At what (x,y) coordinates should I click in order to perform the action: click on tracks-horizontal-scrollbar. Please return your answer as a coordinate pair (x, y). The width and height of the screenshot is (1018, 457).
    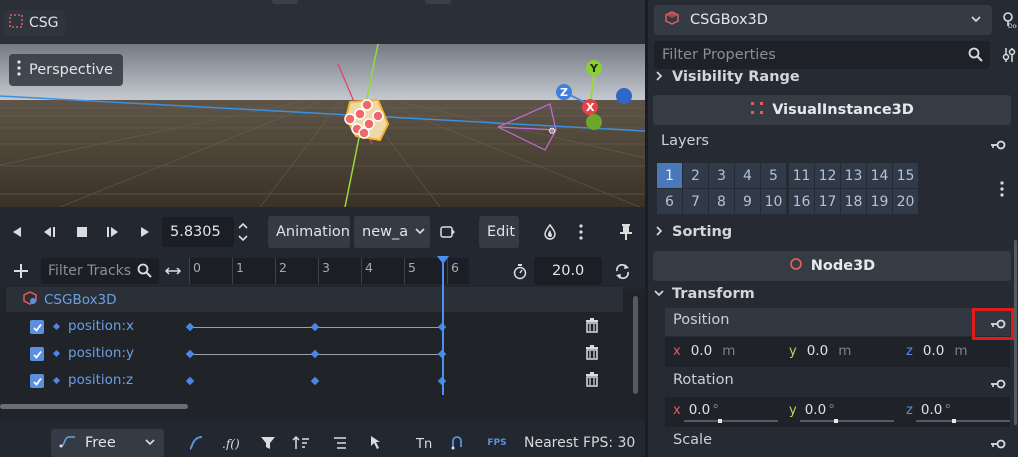
    Looking at the image, I should click on (94, 406).